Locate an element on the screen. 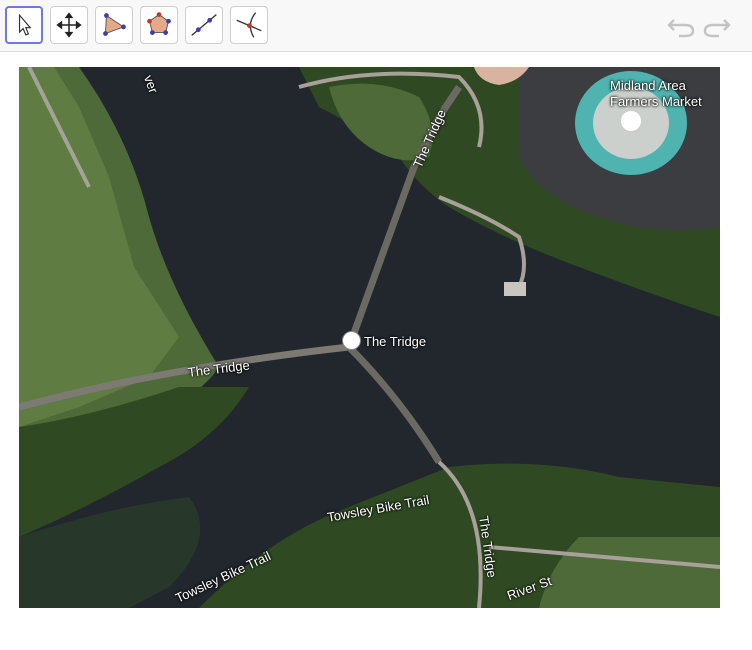  line-through-points-icon is located at coordinates (204, 25).